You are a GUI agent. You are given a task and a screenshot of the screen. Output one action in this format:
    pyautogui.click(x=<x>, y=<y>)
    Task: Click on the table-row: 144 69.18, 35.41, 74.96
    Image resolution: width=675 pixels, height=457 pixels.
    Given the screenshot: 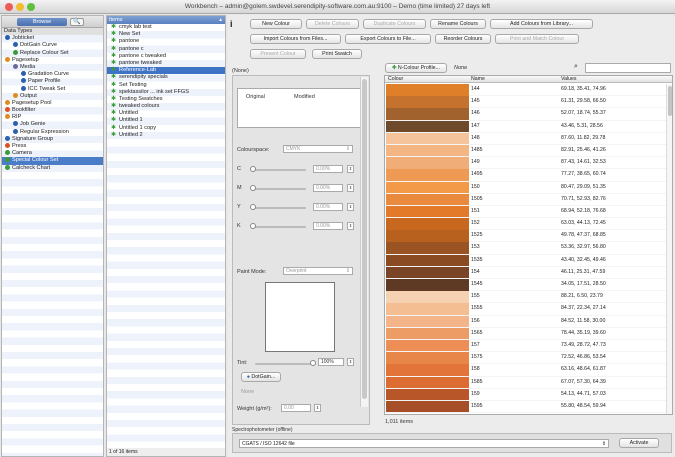 What is the action you would take?
    pyautogui.click(x=528, y=90)
    